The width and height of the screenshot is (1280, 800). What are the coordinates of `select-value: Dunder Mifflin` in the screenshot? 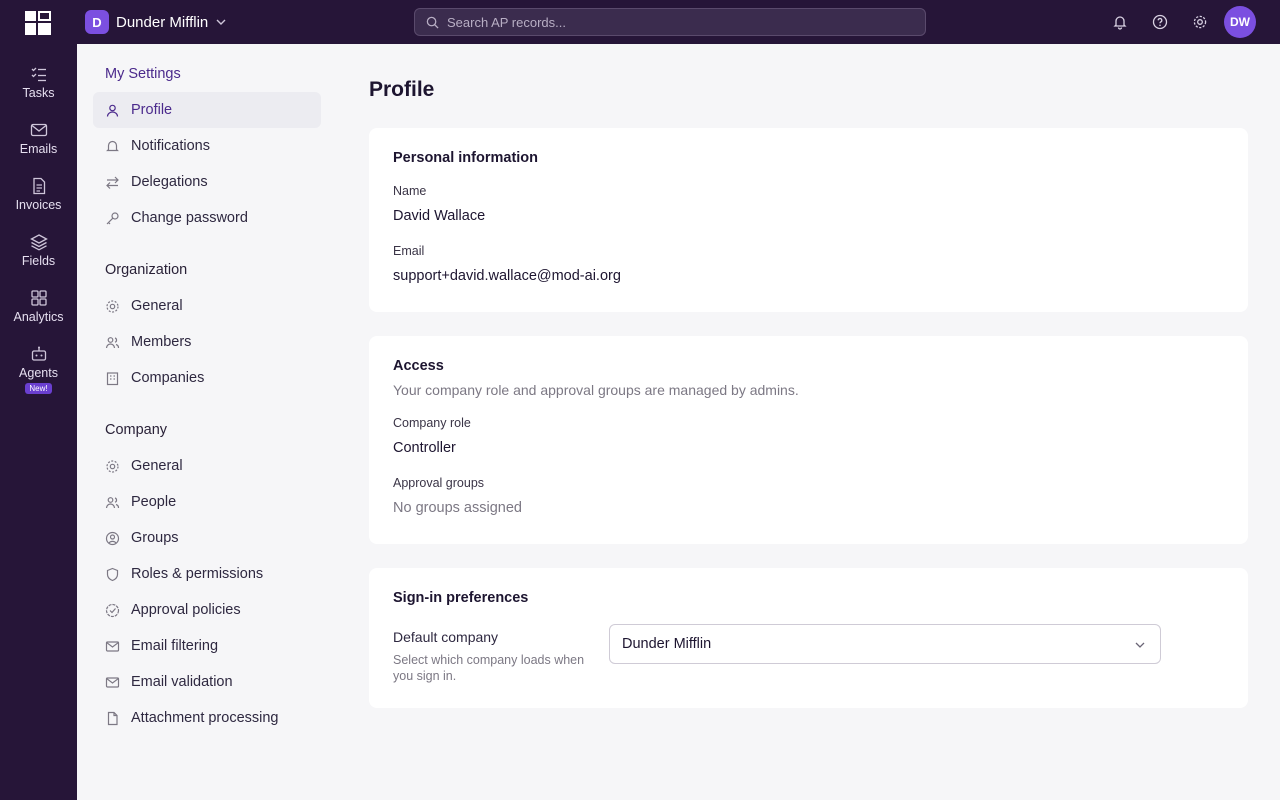 It's located at (667, 644).